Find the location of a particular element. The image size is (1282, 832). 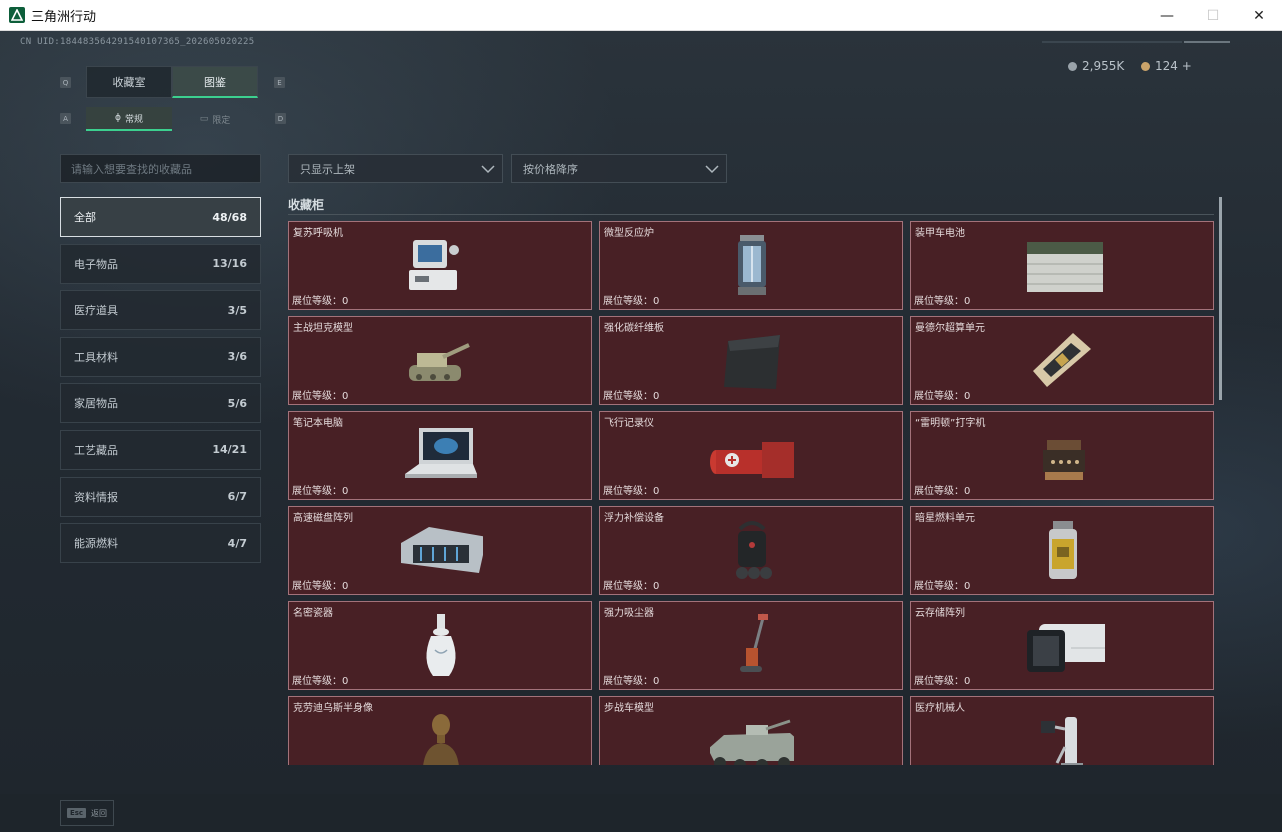

item-card: 步战车模型 is located at coordinates (751, 730).